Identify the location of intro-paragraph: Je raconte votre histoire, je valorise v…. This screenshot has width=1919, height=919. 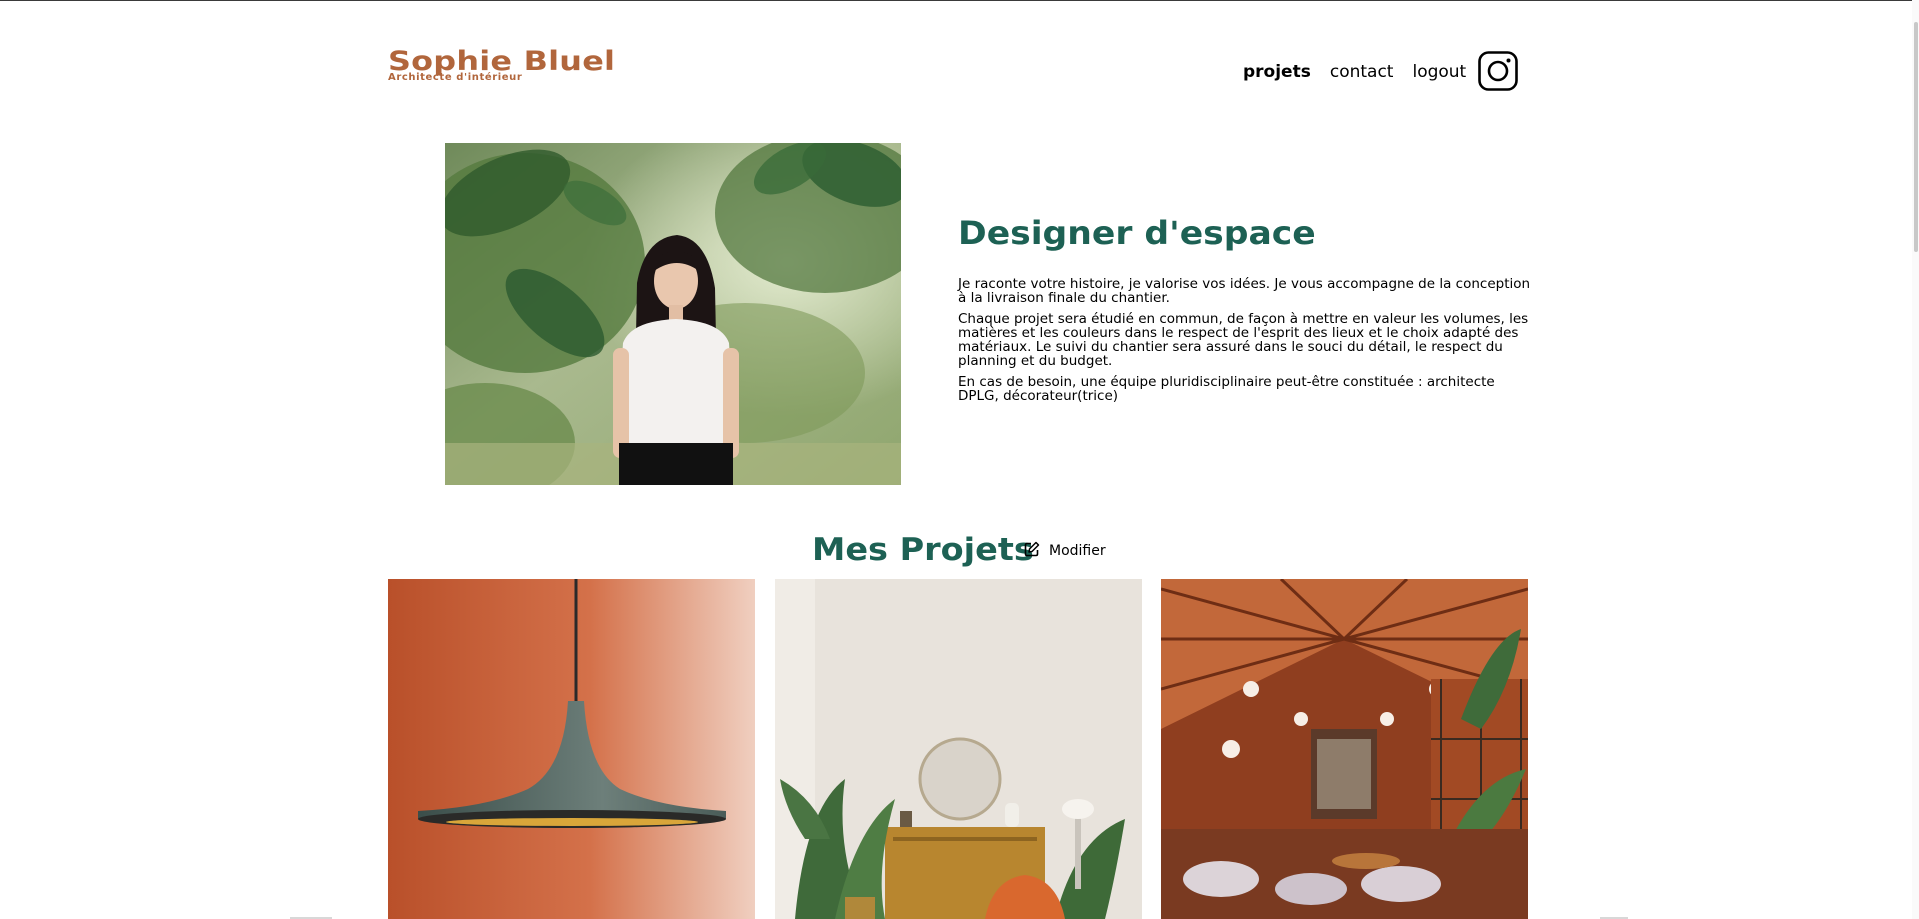
(1244, 291).